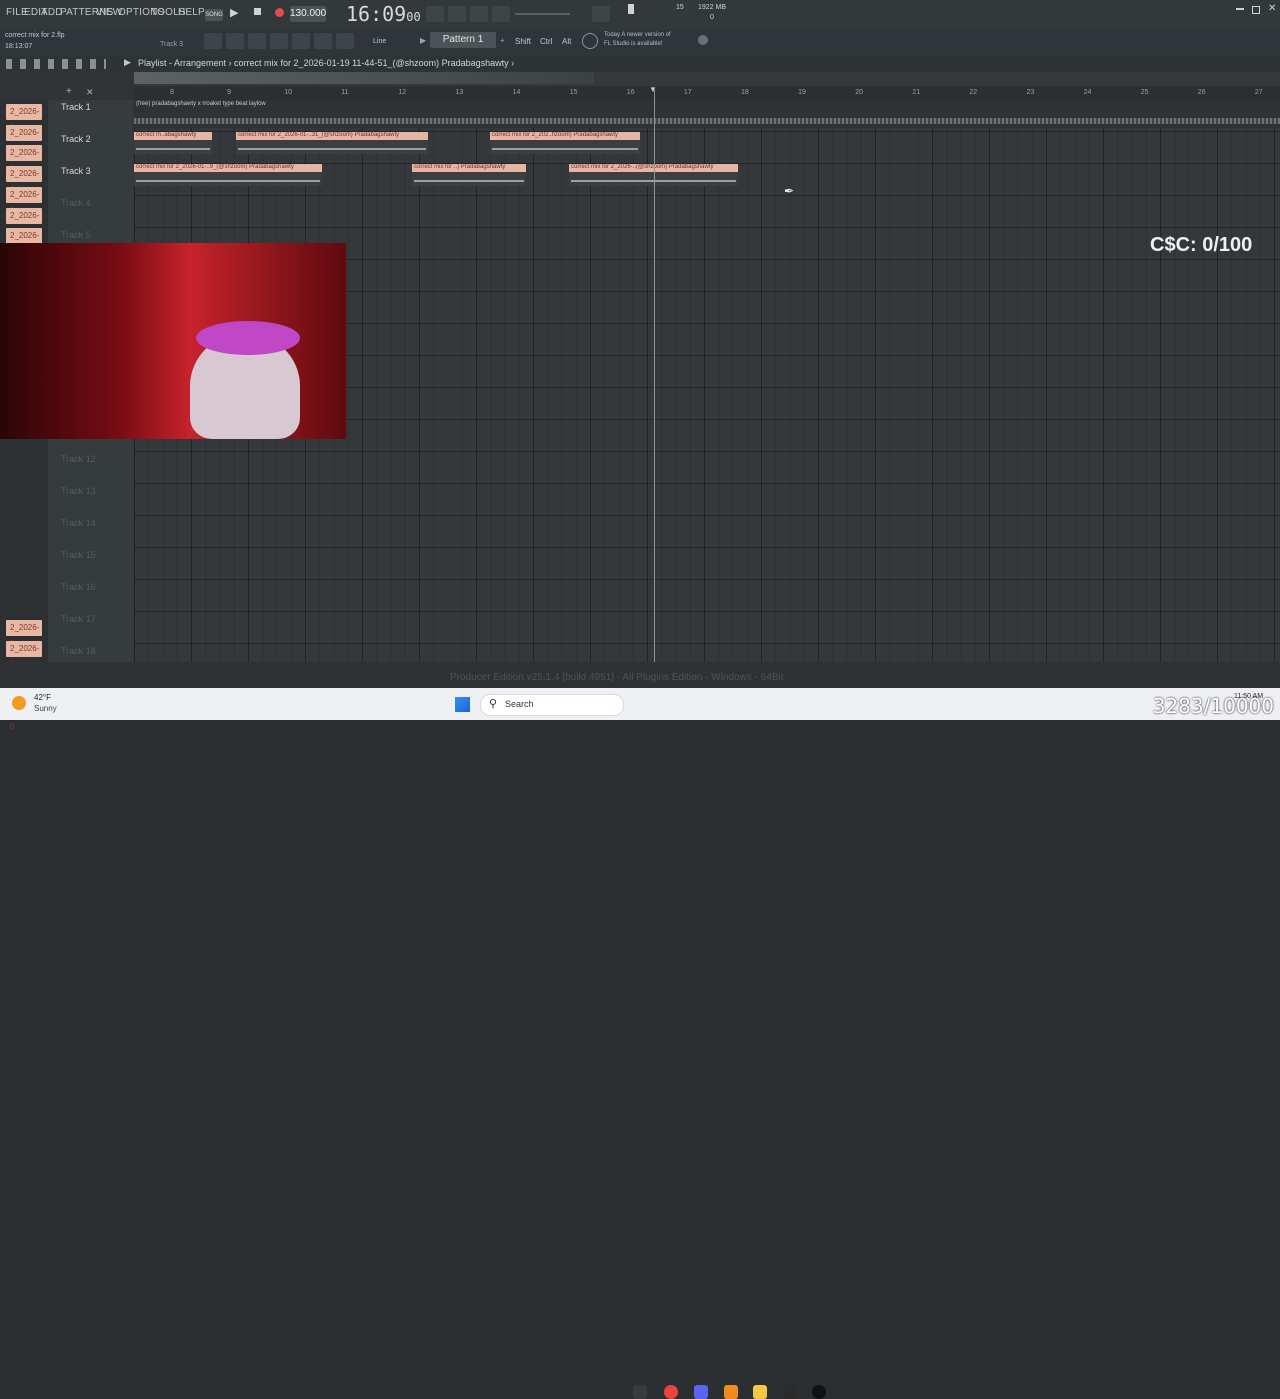 The height and width of the screenshot is (1399, 1280). Describe the element at coordinates (229, 92) in the screenshot. I see `ruler-bar-9: 9` at that location.